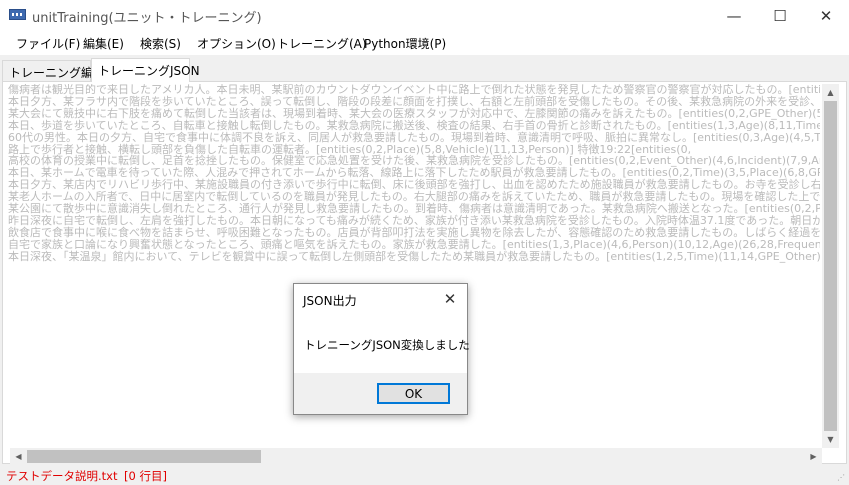 The height and width of the screenshot is (485, 849). I want to click on vertical-scroll-thumb, so click(830, 266).